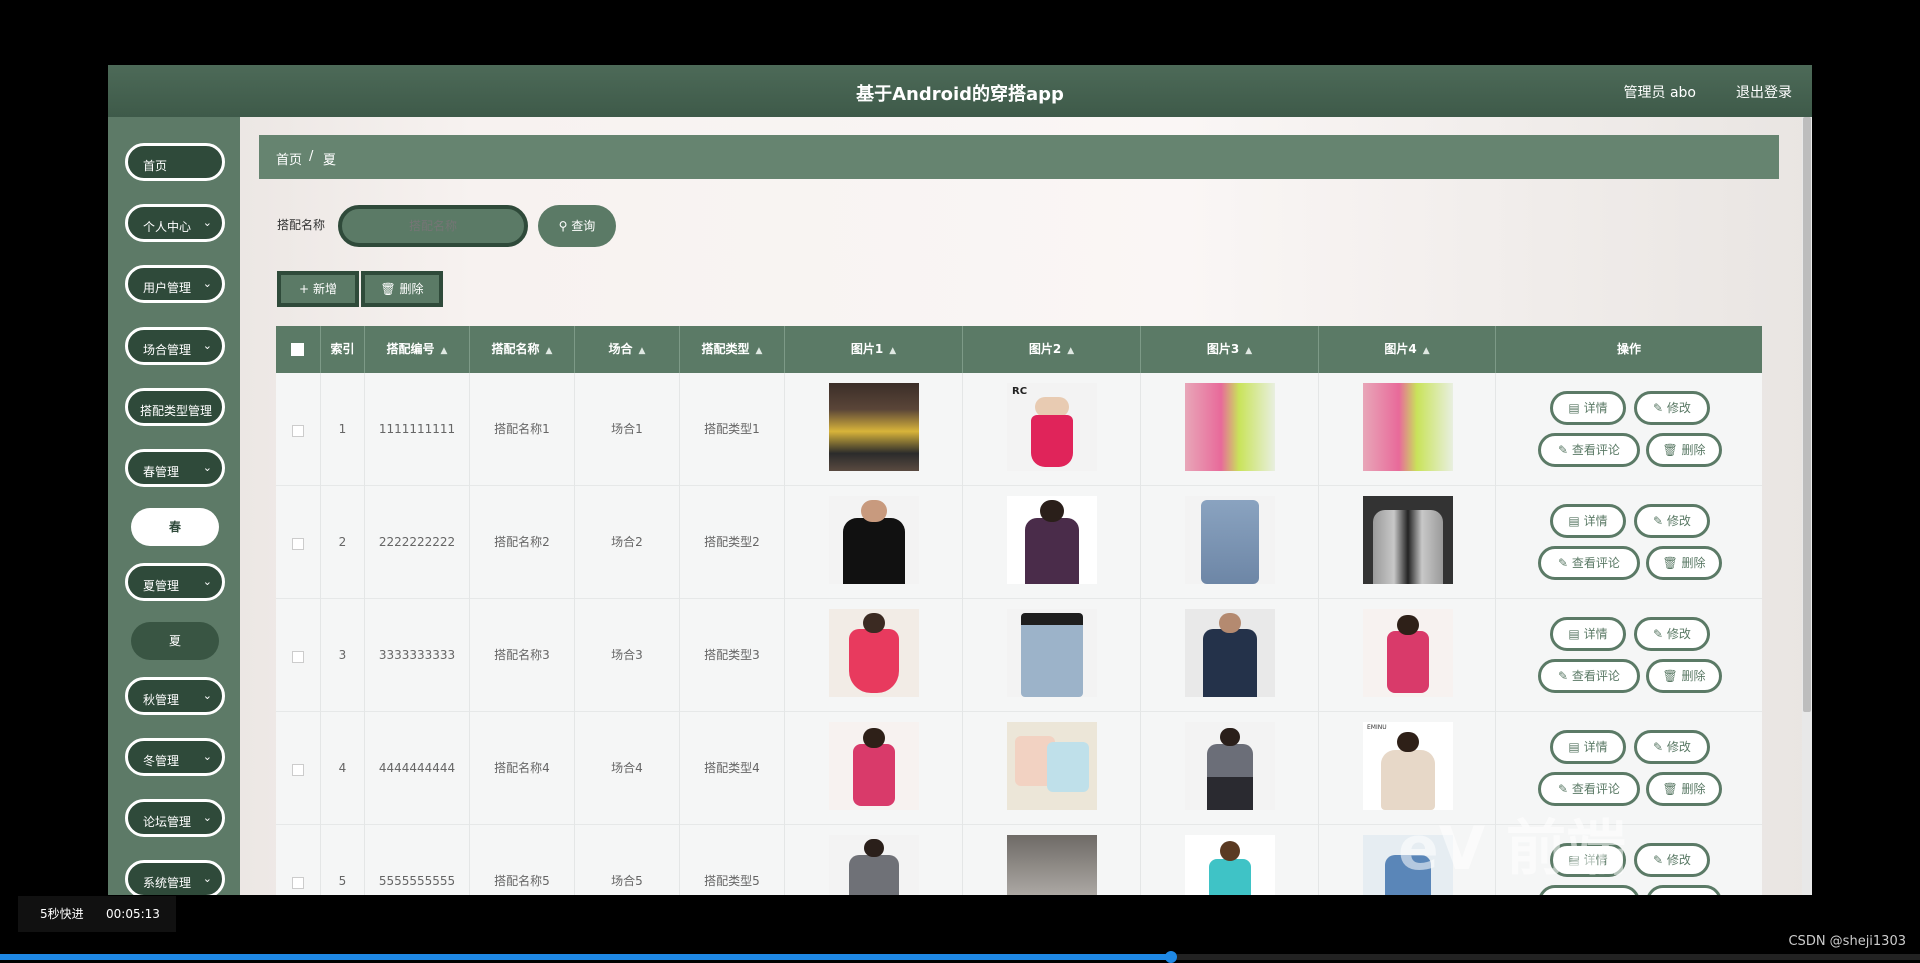 The height and width of the screenshot is (963, 1920). What do you see at coordinates (175, 407) in the screenshot?
I see `sidebar-item-outfit-type-management: 搭配类型管理` at bounding box center [175, 407].